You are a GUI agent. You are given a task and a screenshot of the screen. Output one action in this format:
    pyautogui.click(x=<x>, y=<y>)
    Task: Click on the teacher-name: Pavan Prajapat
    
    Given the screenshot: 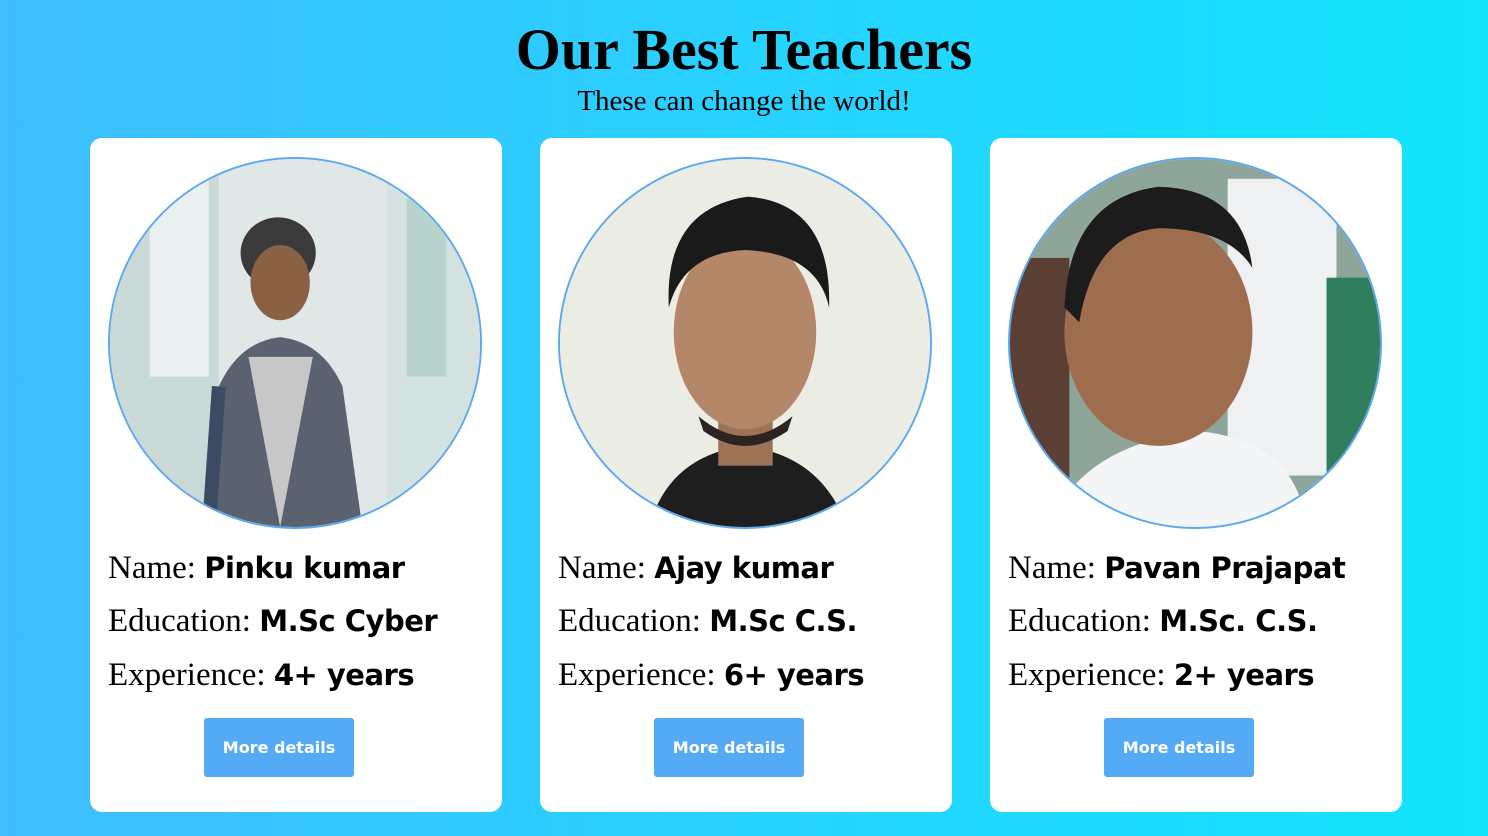 What is the action you would take?
    pyautogui.click(x=1225, y=568)
    